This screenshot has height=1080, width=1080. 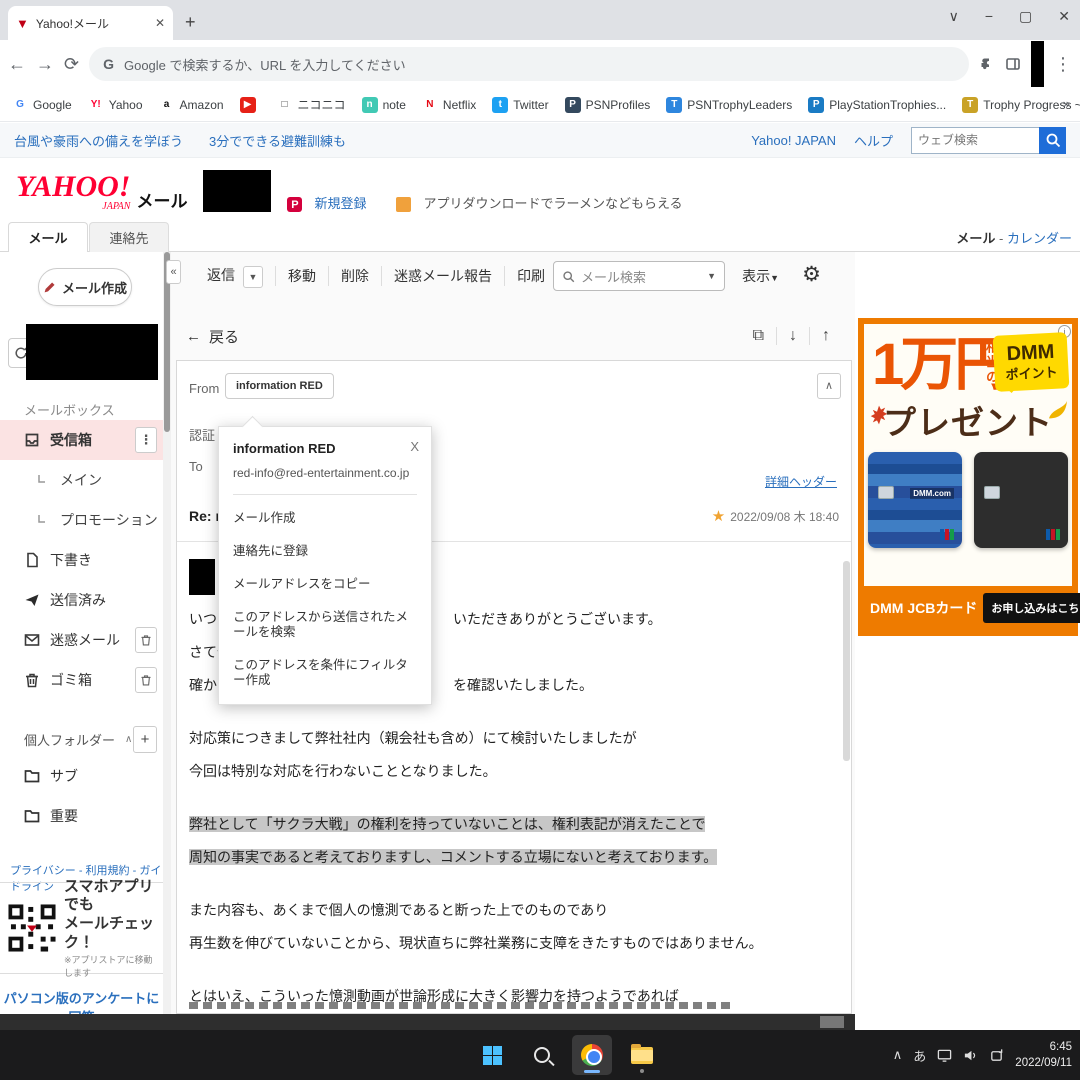 What do you see at coordinates (325, 670) in the screenshot?
I see `popup-menu-item: このアドレスを条件にフィルター作成` at bounding box center [325, 670].